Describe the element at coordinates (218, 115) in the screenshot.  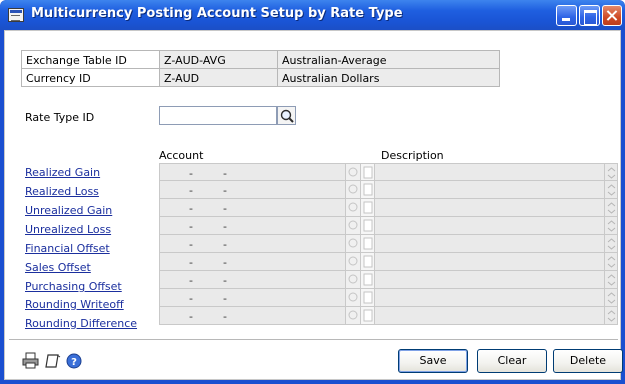
I see `rate-type-input` at that location.